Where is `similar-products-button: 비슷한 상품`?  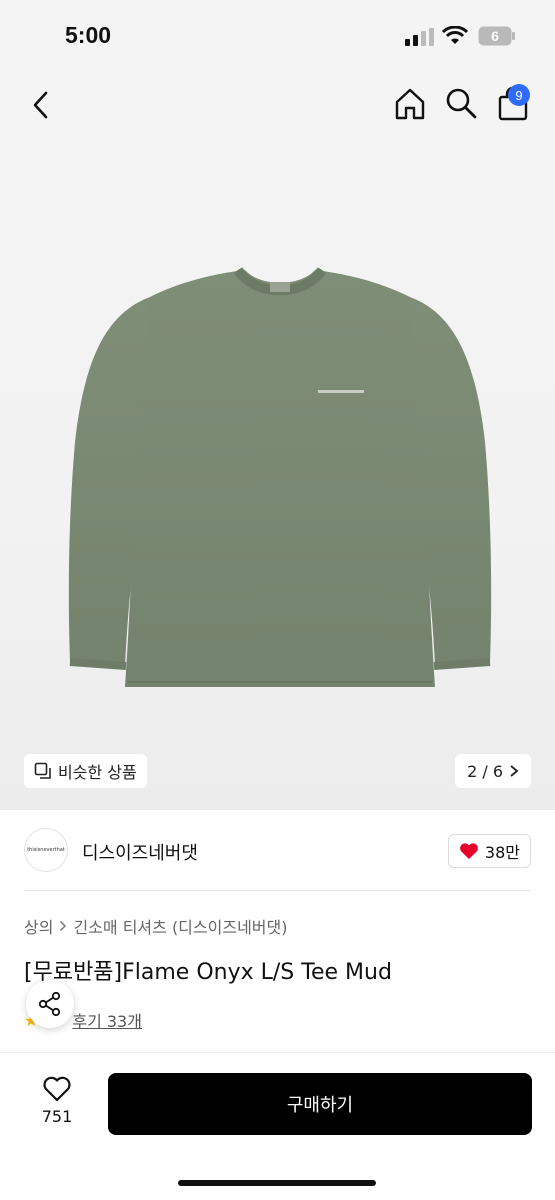 similar-products-button: 비슷한 상품 is located at coordinates (85, 771).